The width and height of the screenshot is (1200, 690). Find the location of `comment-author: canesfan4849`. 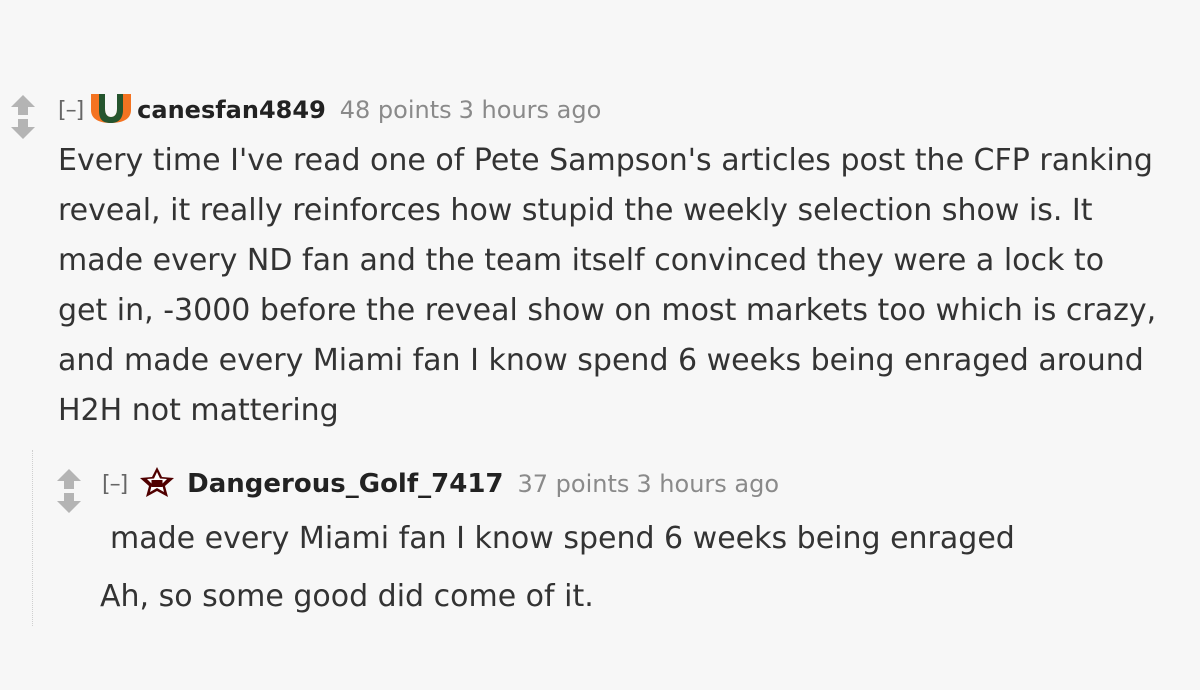

comment-author: canesfan4849 is located at coordinates (231, 110).